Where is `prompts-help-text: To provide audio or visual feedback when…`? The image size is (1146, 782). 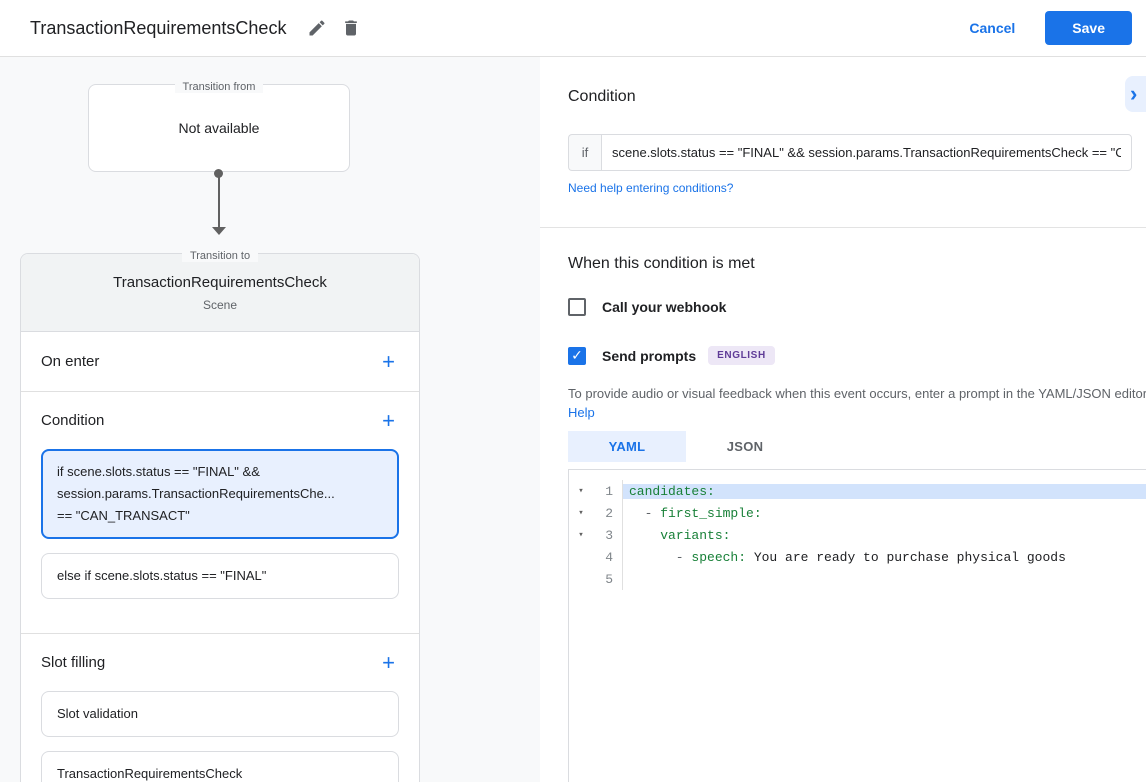
prompts-help-text: To provide audio or visual feedback when… is located at coordinates (857, 403).